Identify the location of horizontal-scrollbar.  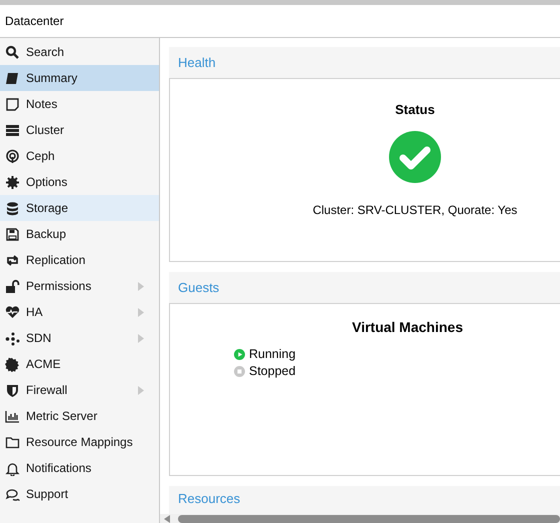
(360, 518).